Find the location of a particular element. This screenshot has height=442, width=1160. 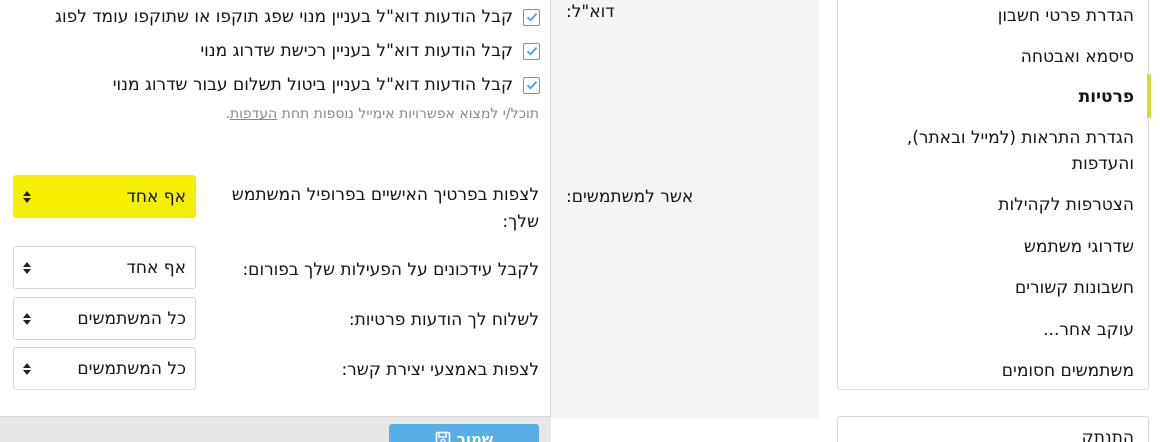

floppy-disk-icon is located at coordinates (443, 436).